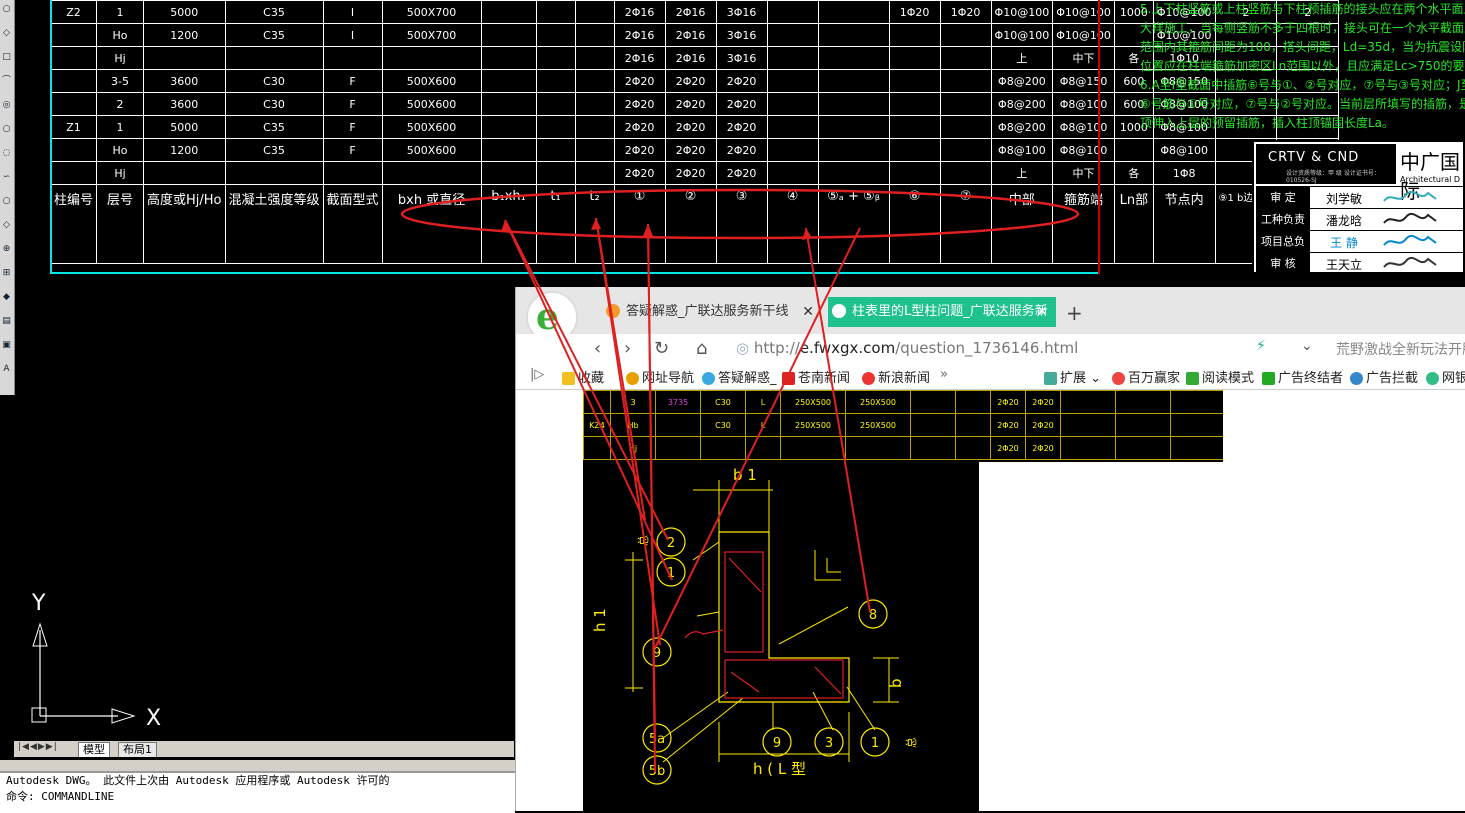  Describe the element at coordinates (153, 718) in the screenshot. I see `axis-x-label: X` at that location.